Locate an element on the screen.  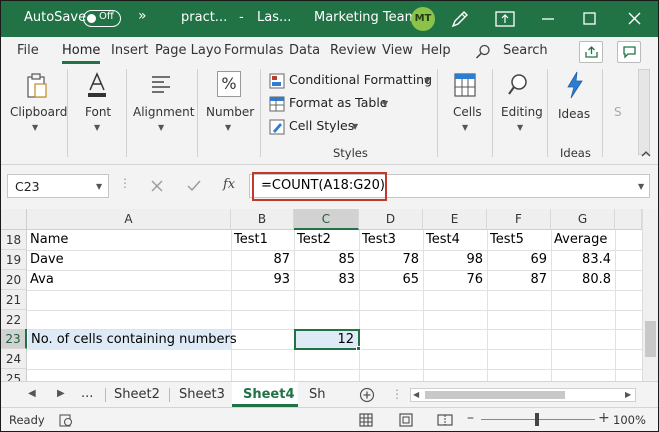
autosave-toggle: Off is located at coordinates (102, 18).